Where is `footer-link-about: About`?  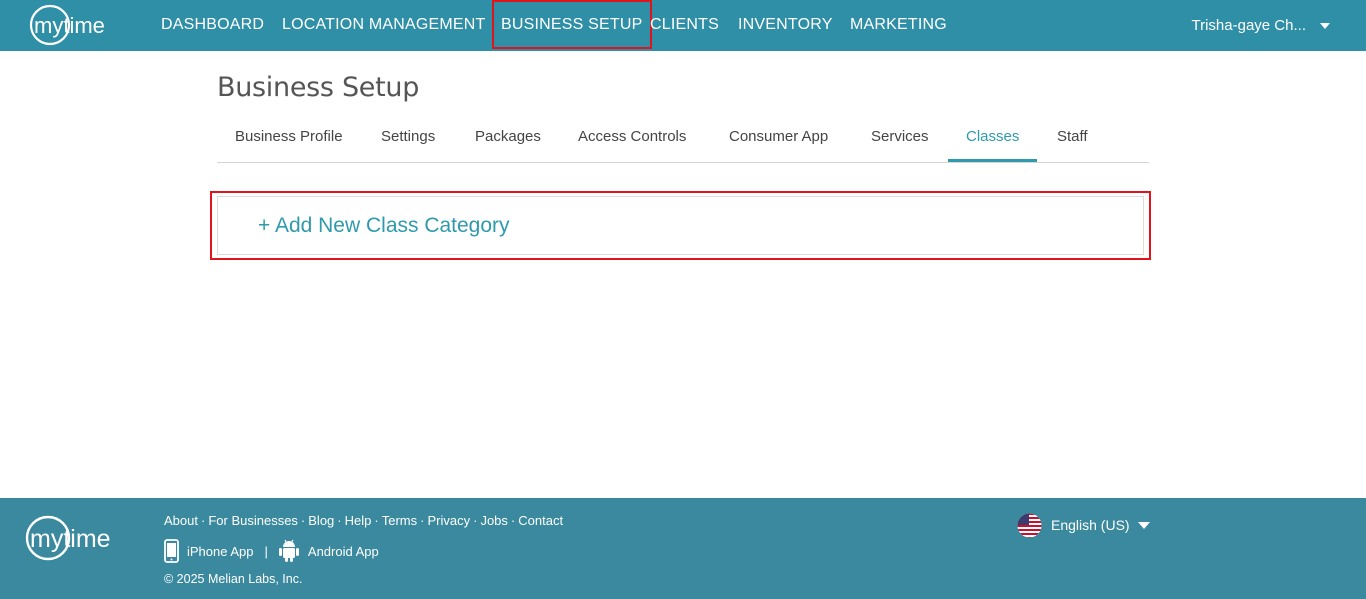 footer-link-about: About is located at coordinates (181, 520).